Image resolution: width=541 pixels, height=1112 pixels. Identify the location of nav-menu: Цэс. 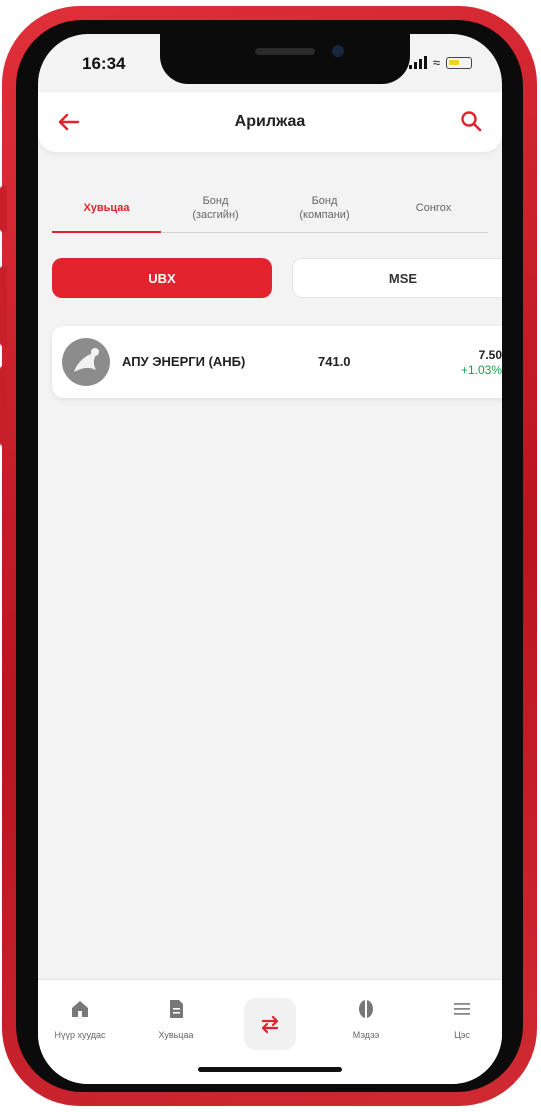
(462, 1019).